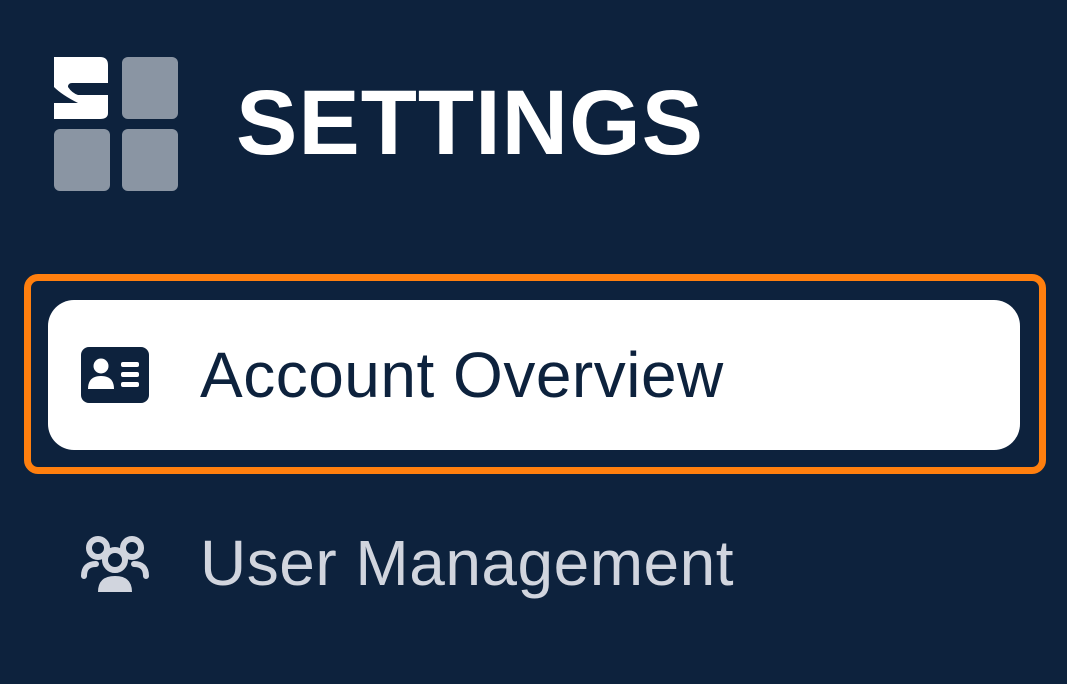 The width and height of the screenshot is (1067, 684). What do you see at coordinates (116, 124) in the screenshot?
I see `settings-grid-logo-icon` at bounding box center [116, 124].